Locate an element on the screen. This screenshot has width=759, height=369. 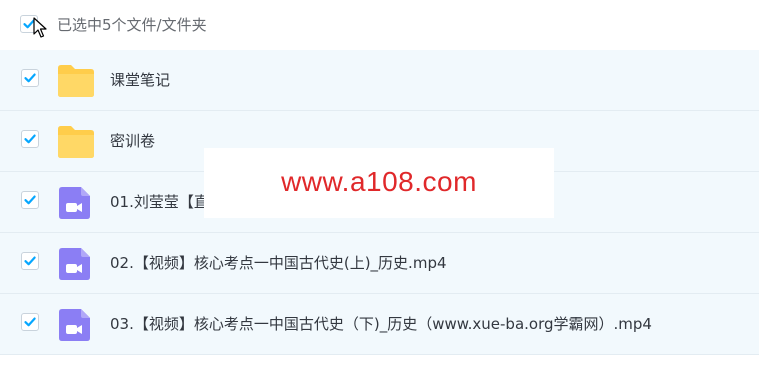
selection-header: 已选中5个文件/文件夹 is located at coordinates (379, 25).